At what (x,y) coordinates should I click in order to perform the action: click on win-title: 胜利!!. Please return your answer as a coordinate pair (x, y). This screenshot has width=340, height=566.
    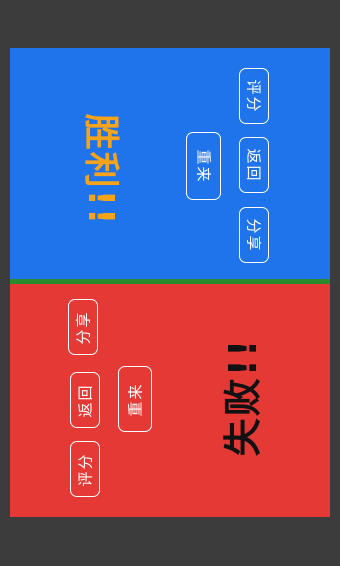
    Looking at the image, I should click on (103, 170).